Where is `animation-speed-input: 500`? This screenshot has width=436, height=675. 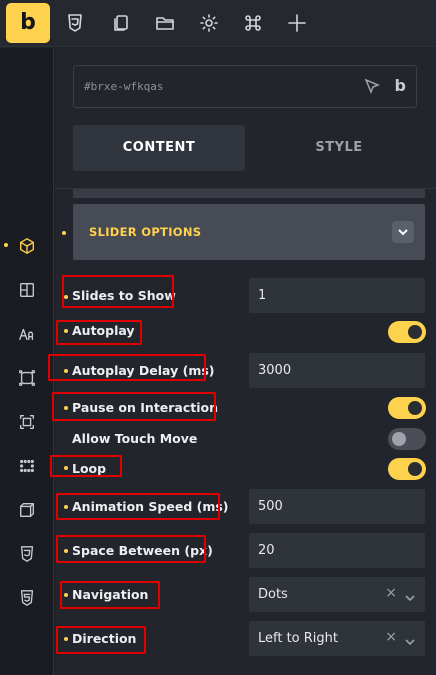
animation-speed-input: 500 is located at coordinates (337, 506).